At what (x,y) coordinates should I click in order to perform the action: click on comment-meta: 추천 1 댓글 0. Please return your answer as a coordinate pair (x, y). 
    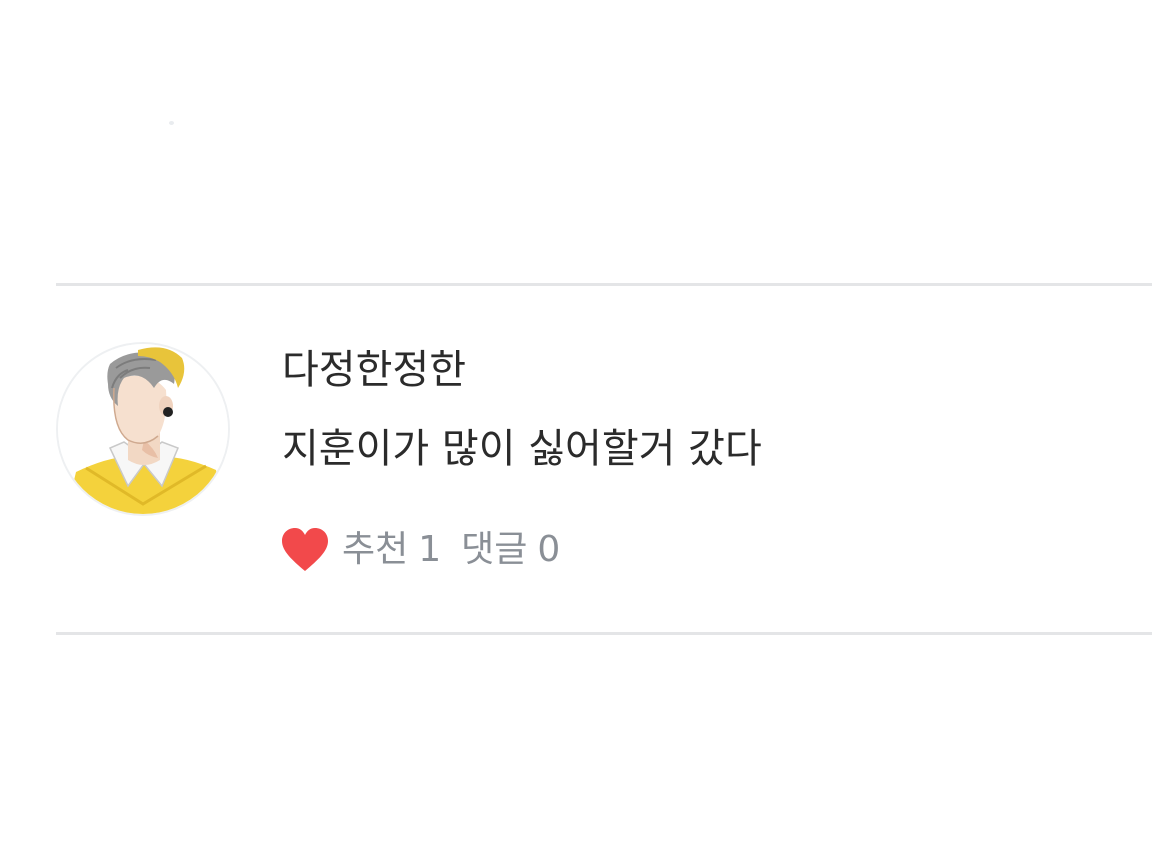
    Looking at the image, I should click on (419, 550).